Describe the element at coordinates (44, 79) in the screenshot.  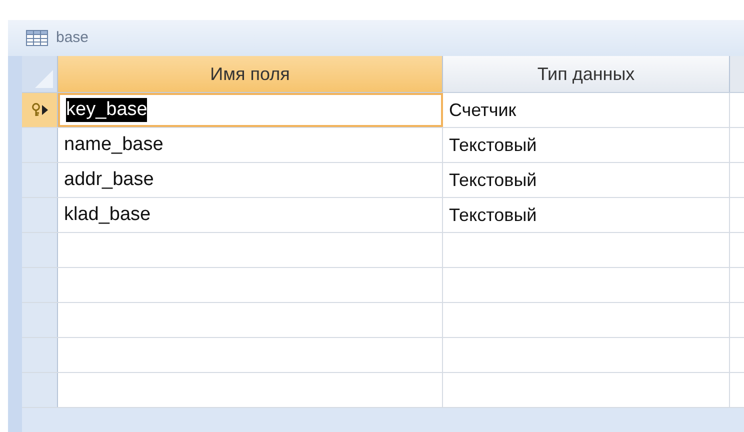
I see `corner-triangle-icon` at that location.